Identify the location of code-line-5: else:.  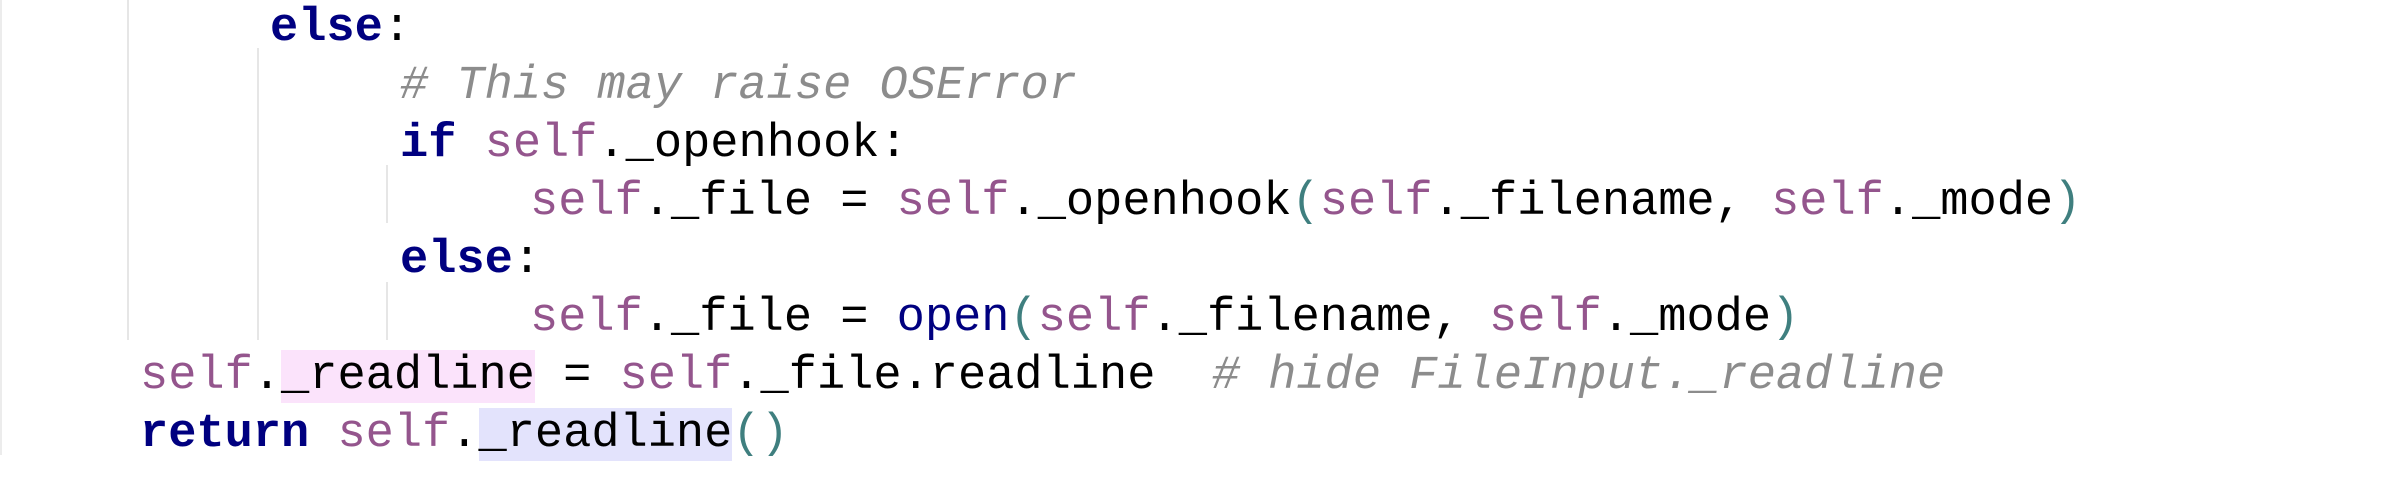
(270, 261).